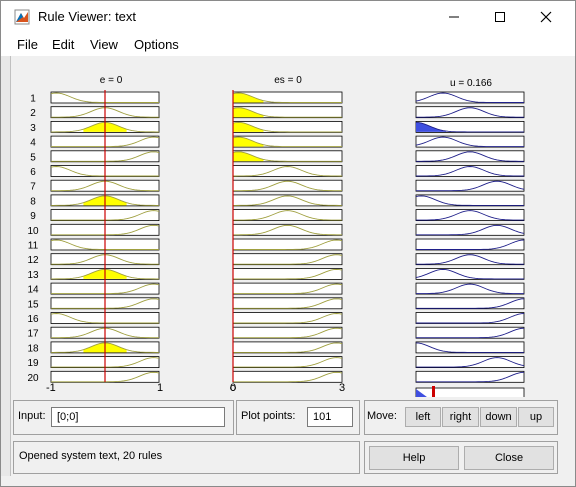 Image resolution: width=576 pixels, height=487 pixels. Describe the element at coordinates (433, 391) in the screenshot. I see `output-centroid-marker` at that location.